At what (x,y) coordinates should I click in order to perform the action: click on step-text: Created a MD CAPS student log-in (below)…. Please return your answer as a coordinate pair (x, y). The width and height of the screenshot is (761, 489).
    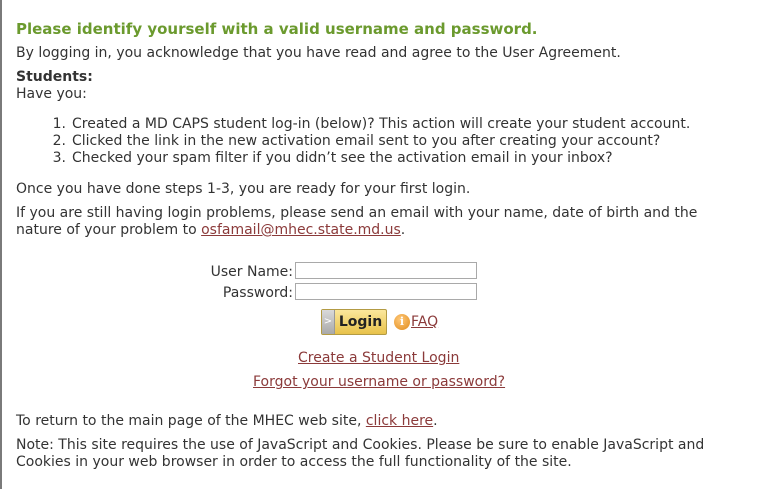
    Looking at the image, I should click on (381, 124).